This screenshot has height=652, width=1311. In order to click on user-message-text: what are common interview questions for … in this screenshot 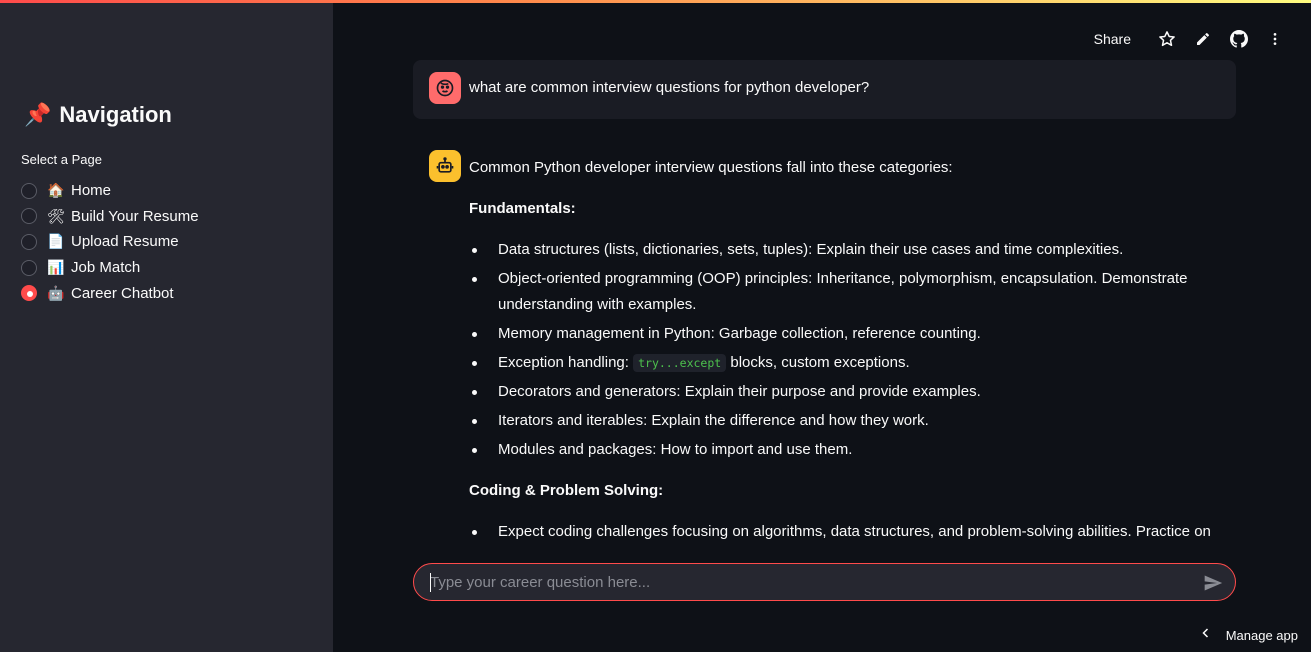, I will do `click(669, 87)`.